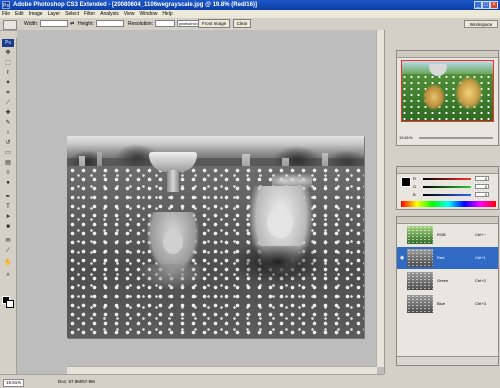  Describe the element at coordinates (447, 179) in the screenshot. I see `red-slider` at that location.